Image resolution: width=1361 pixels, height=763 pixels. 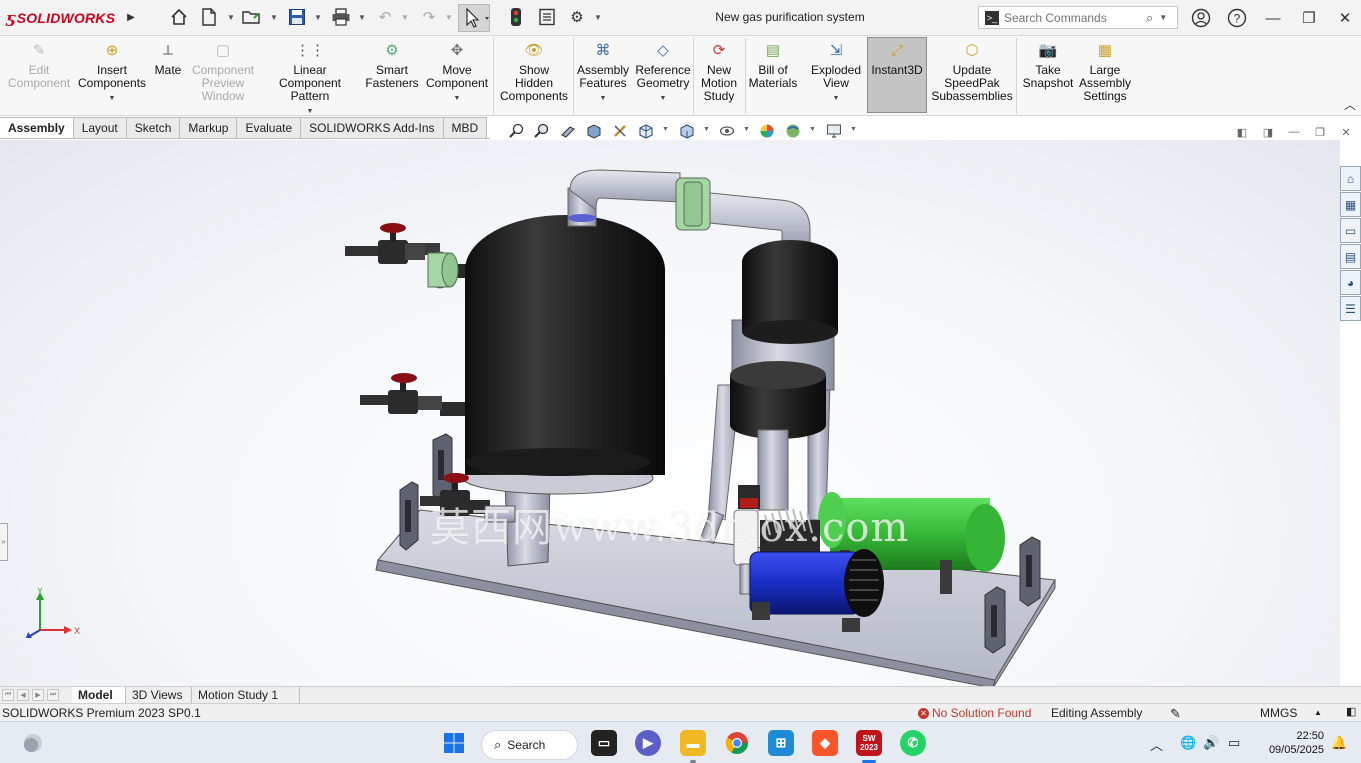 What do you see at coordinates (318, 17) in the screenshot?
I see `save-dropdown-icon: ▼` at bounding box center [318, 17].